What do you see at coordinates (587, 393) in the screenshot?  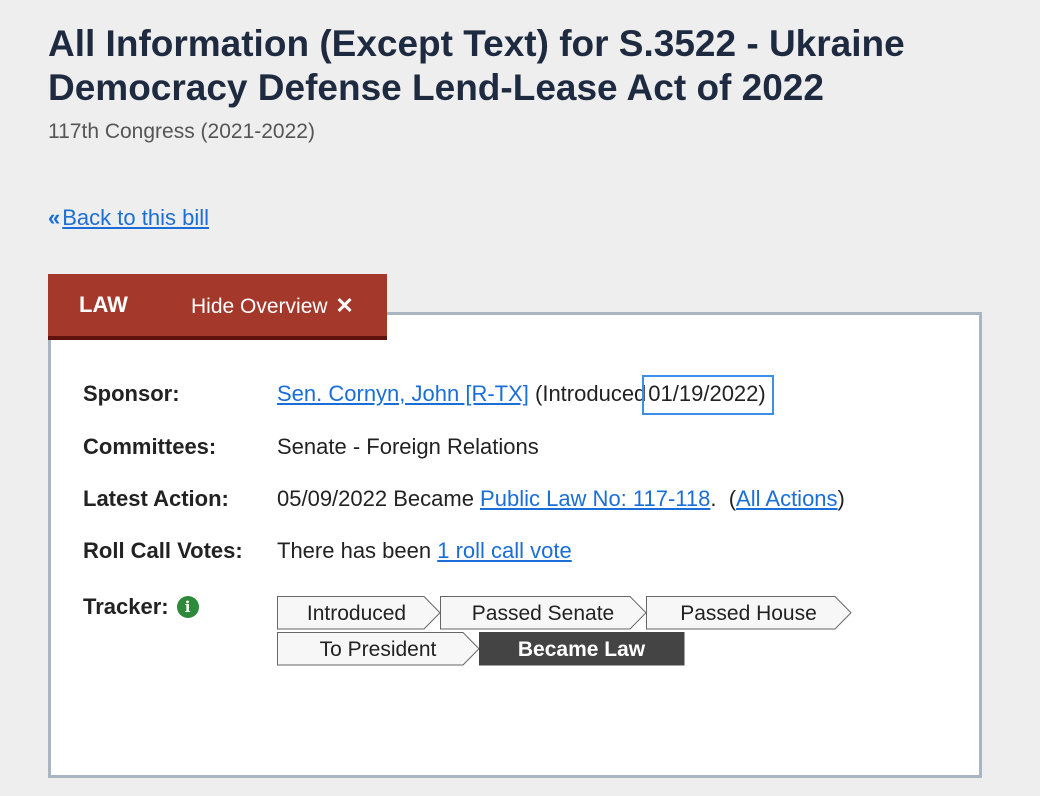 I see `introduced-prefix: (Introduced` at bounding box center [587, 393].